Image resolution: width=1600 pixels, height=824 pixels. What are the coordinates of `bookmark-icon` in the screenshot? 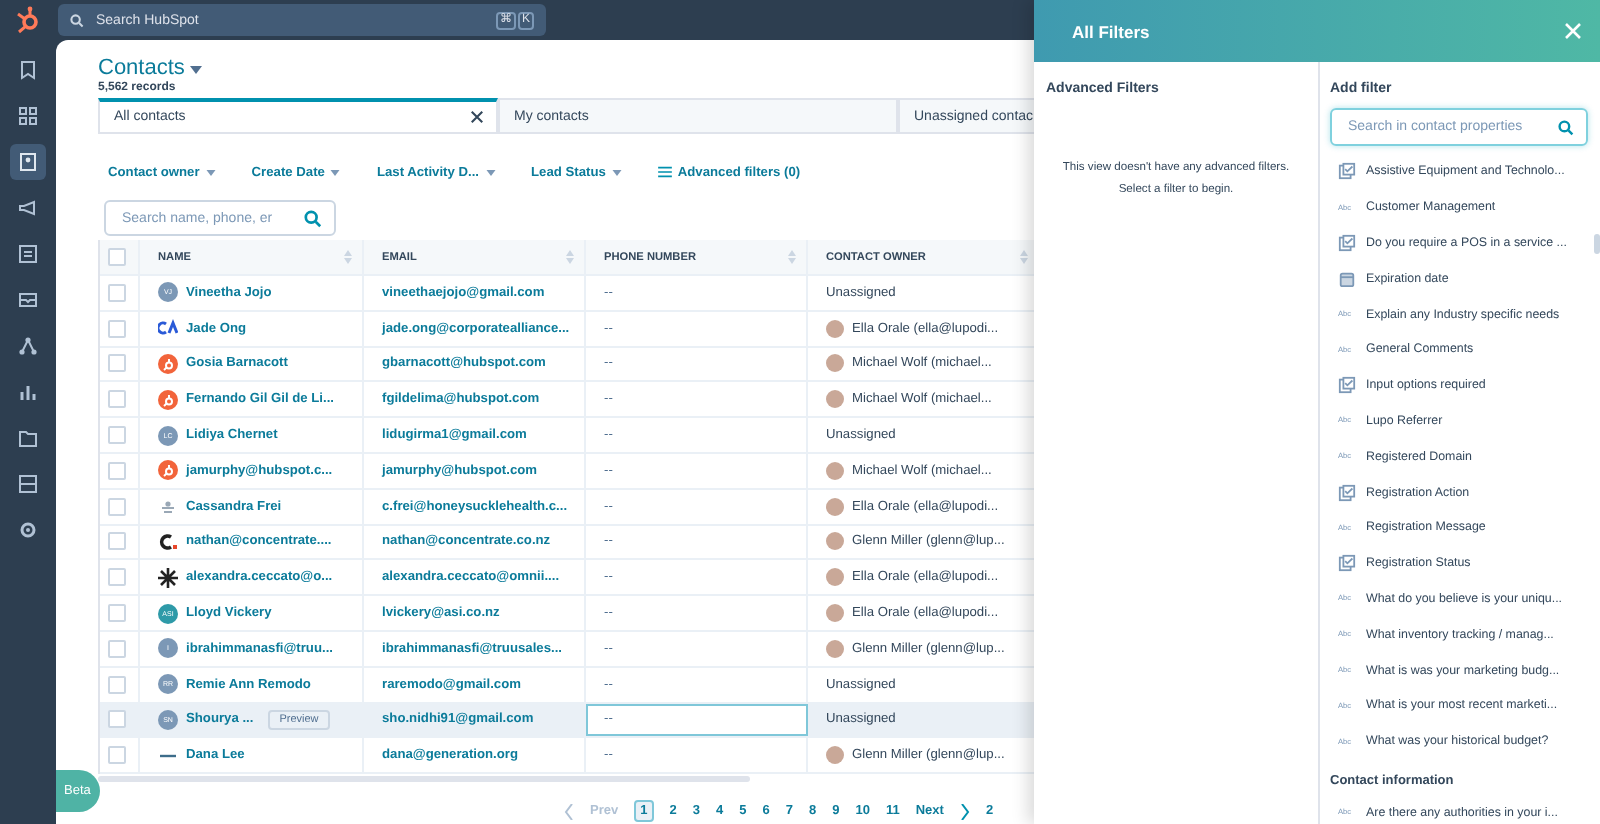 It's located at (28, 70).